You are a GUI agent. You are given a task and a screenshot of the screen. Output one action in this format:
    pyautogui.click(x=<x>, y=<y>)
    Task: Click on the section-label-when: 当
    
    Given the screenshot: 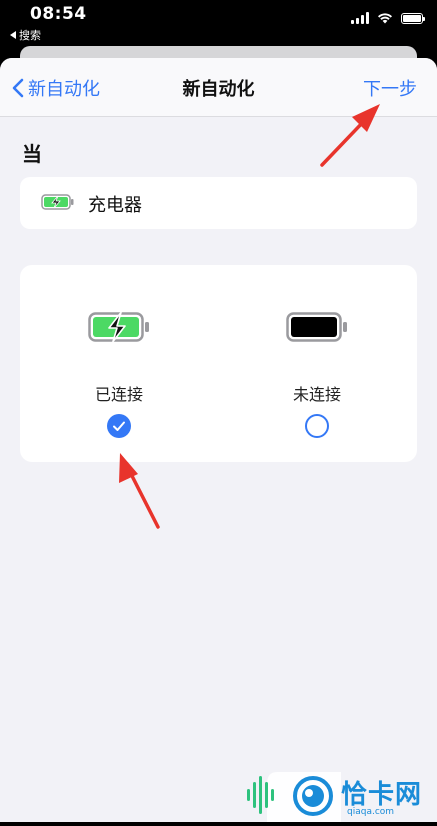 What is the action you would take?
    pyautogui.click(x=32, y=154)
    